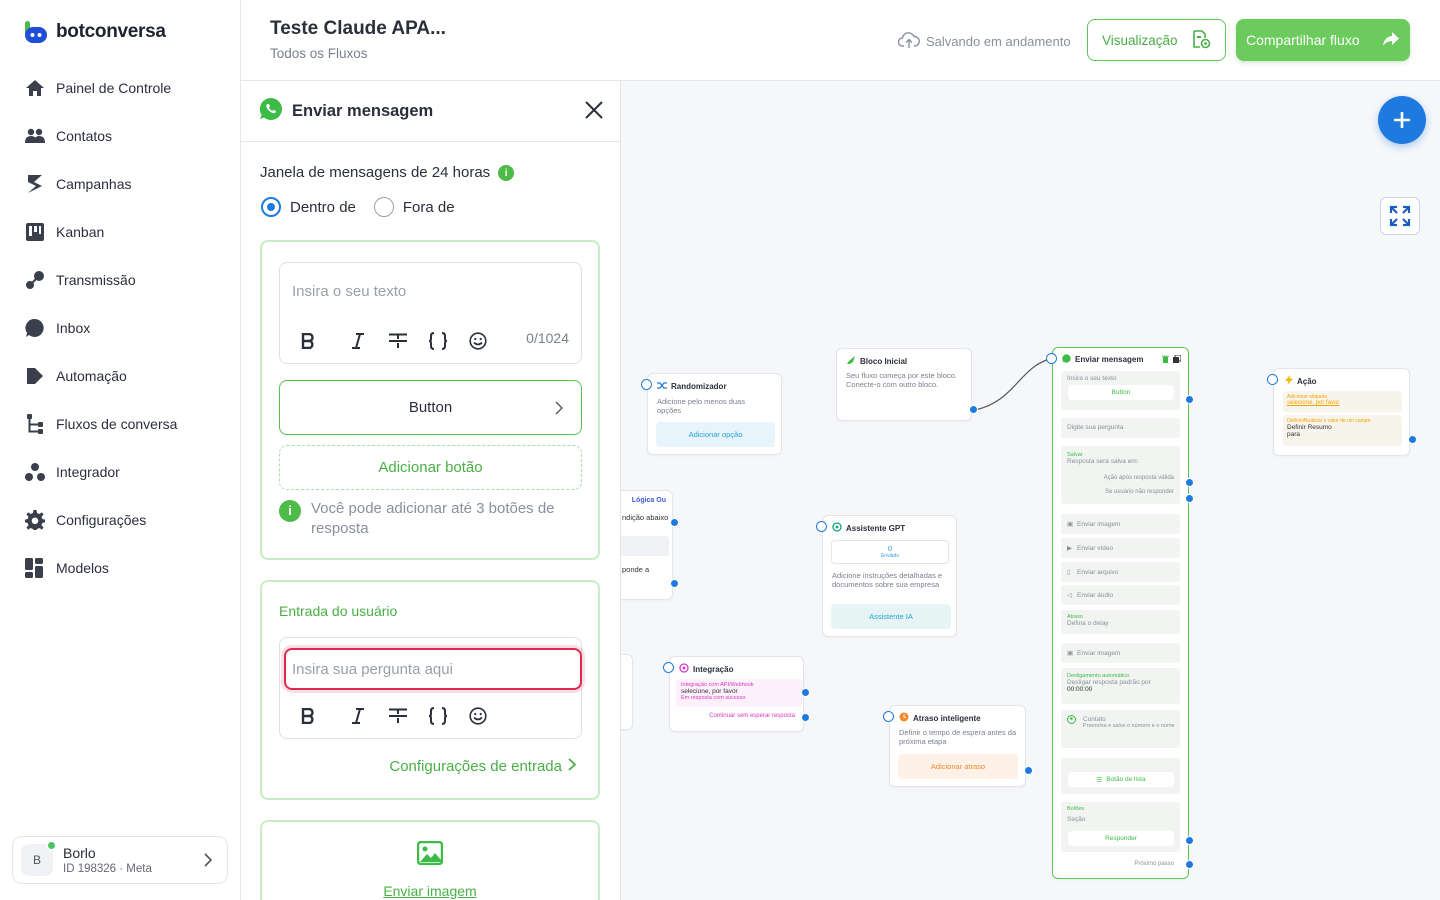  Describe the element at coordinates (35, 568) in the screenshot. I see `templates-icon` at that location.